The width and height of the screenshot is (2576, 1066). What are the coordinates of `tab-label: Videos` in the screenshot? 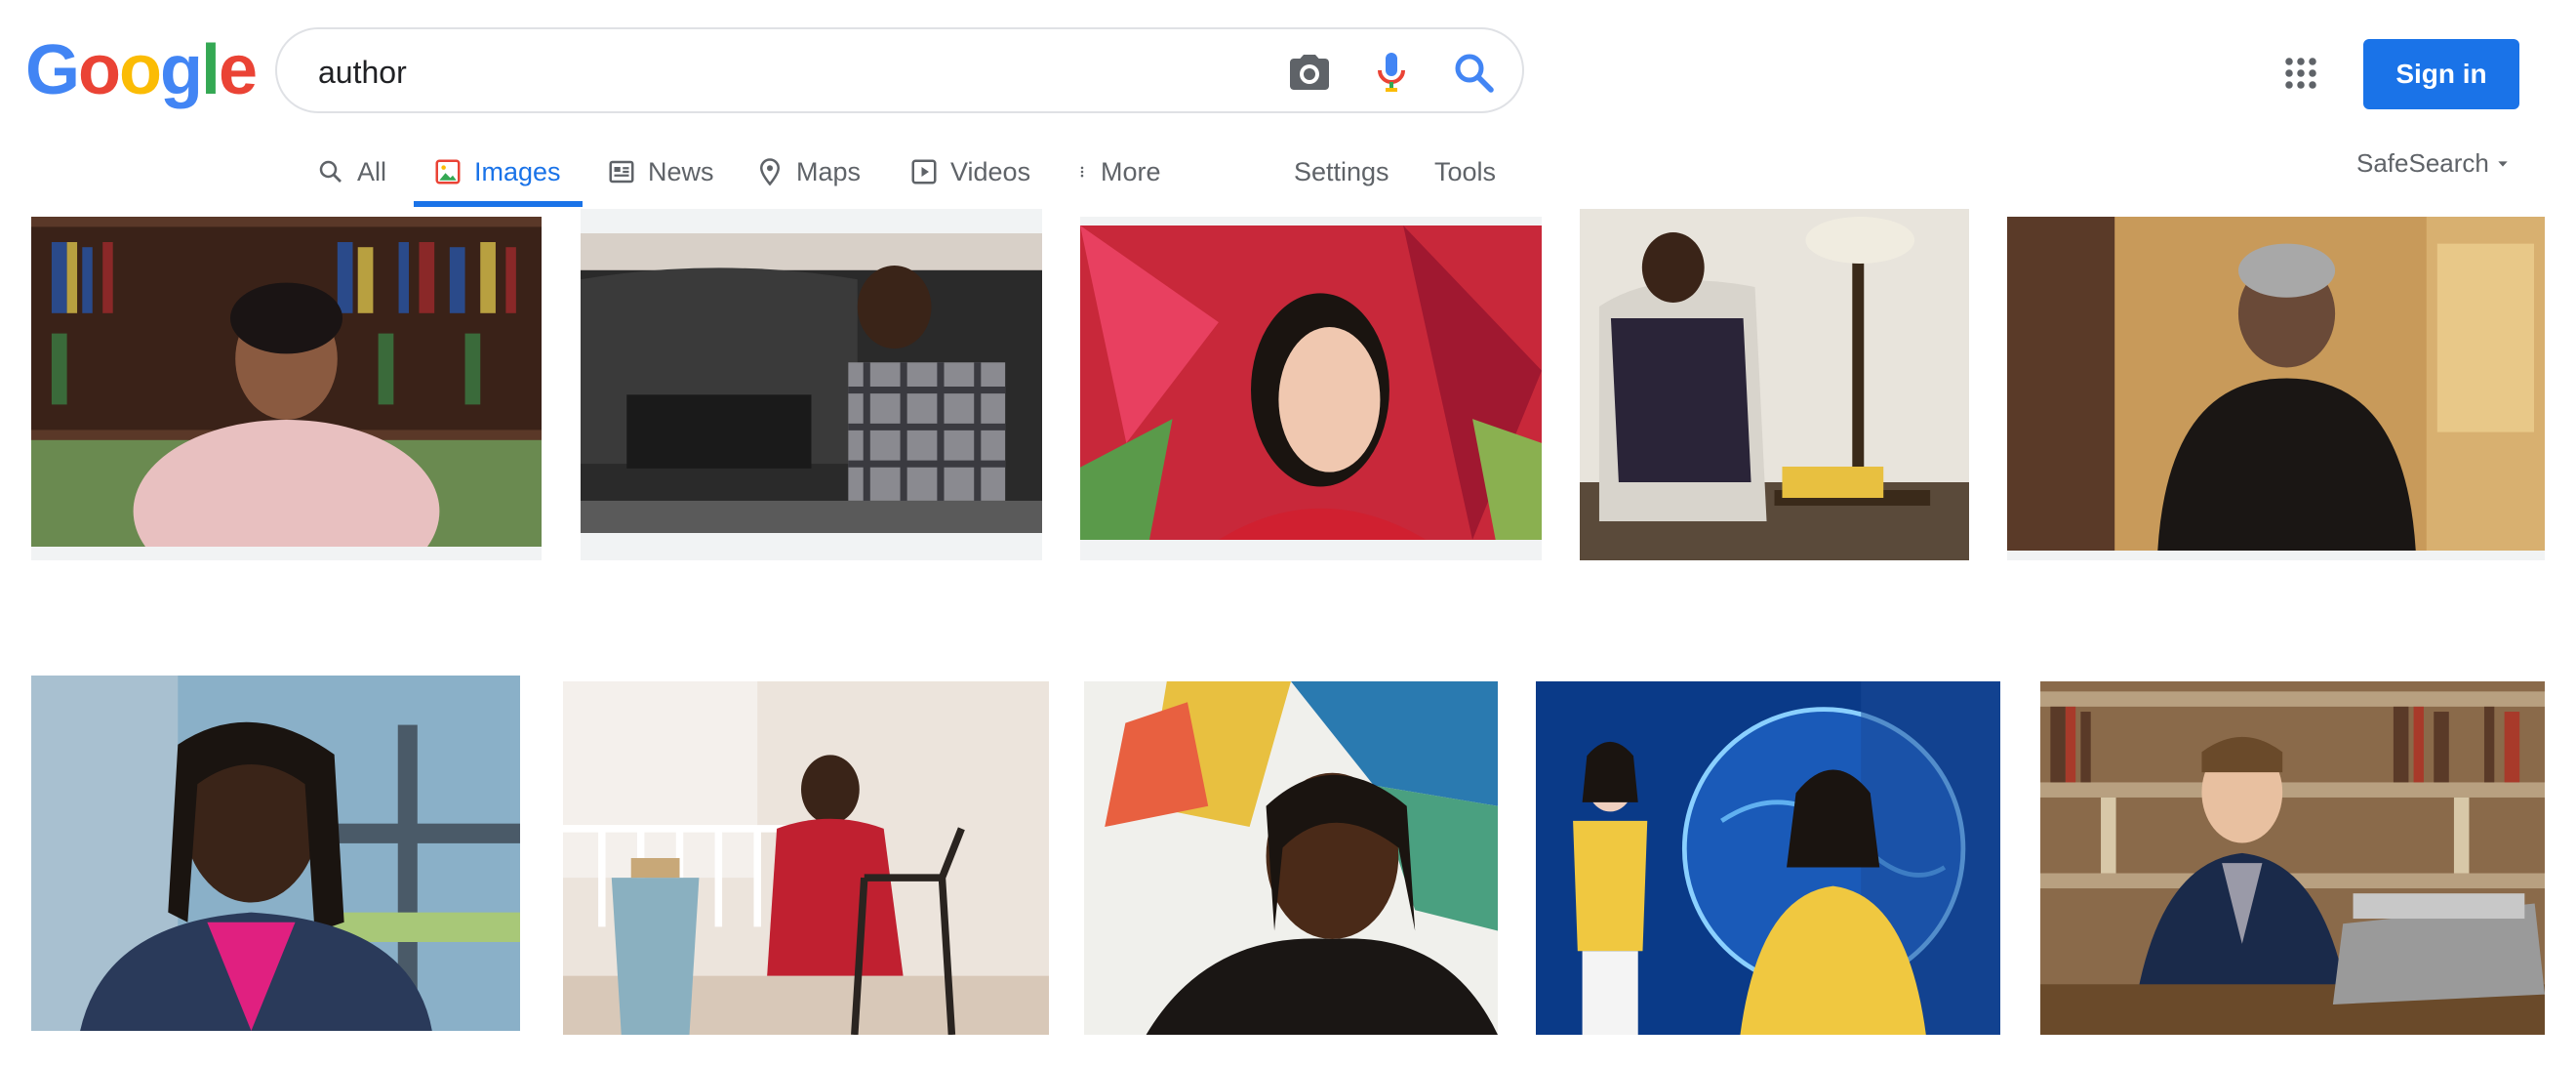 It's located at (990, 171).